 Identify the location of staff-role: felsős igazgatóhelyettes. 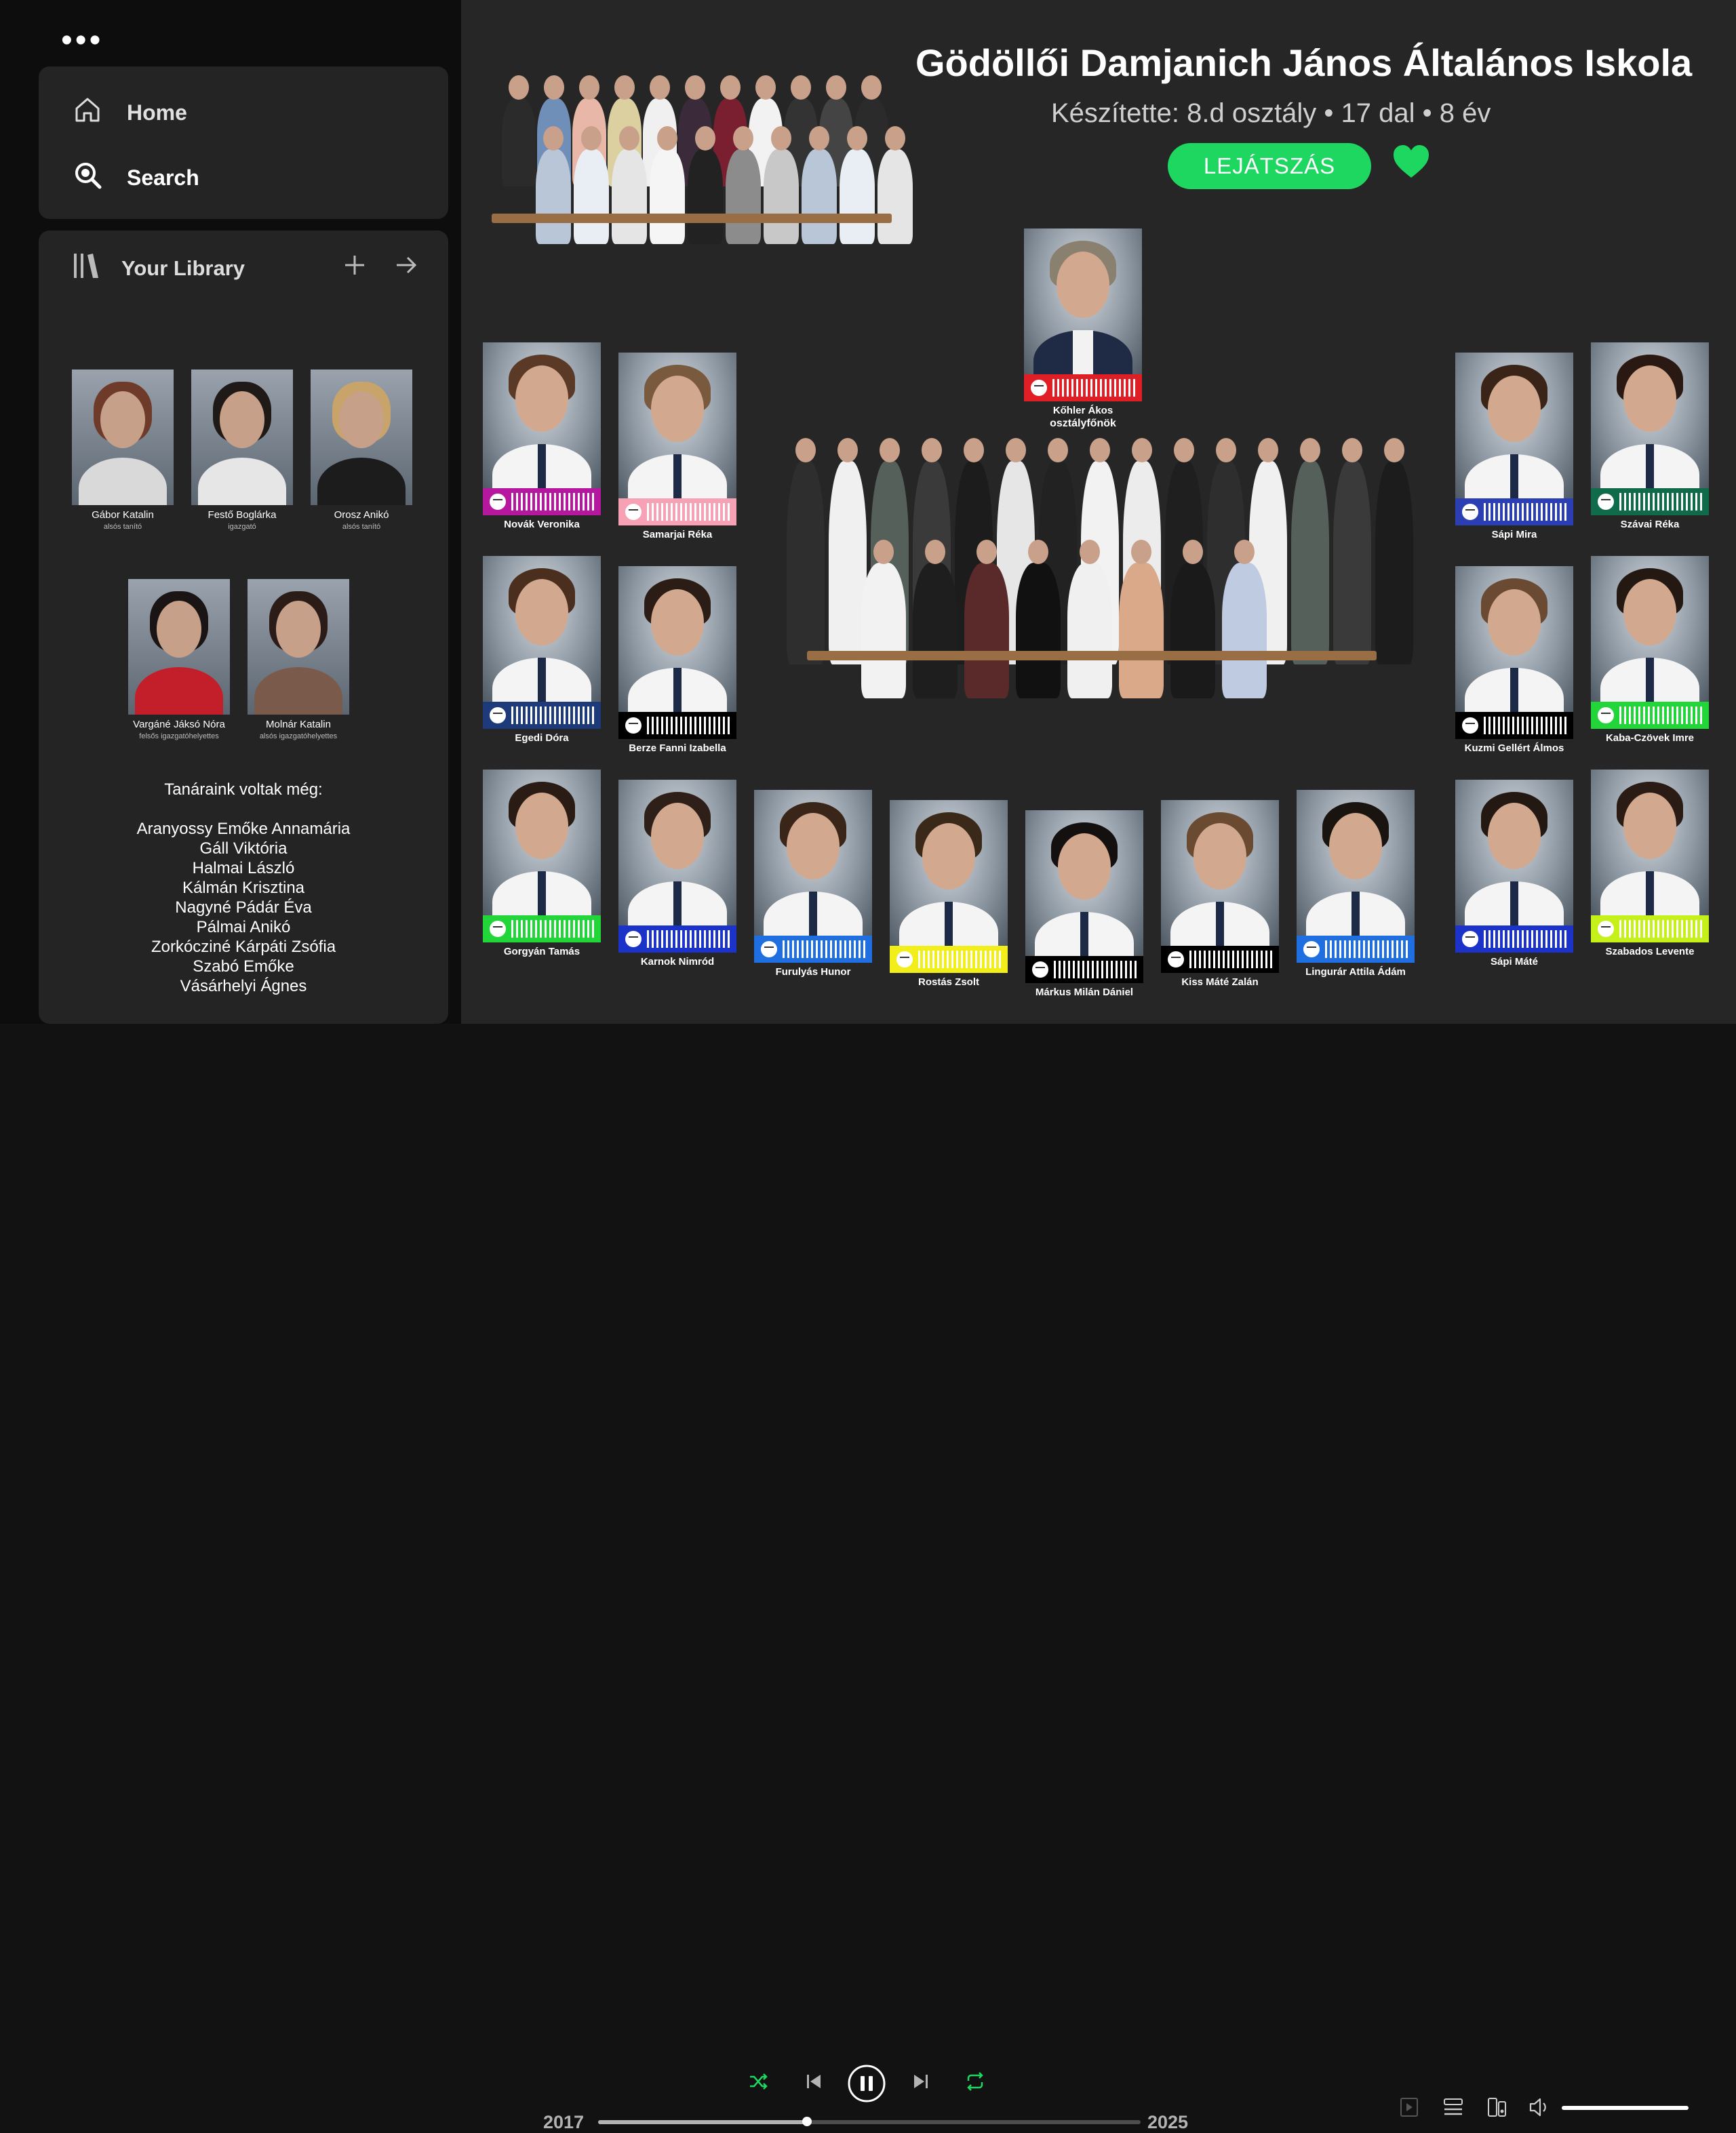
(179, 736).